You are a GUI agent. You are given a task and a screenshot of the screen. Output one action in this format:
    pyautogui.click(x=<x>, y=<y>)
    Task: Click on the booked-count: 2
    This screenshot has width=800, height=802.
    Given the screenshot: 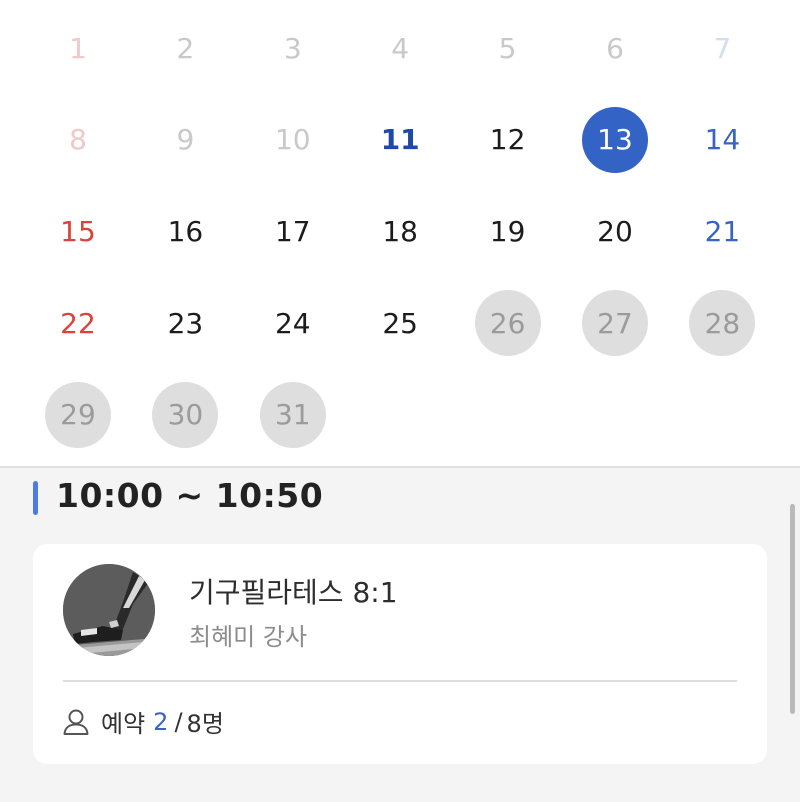 What is the action you would take?
    pyautogui.click(x=161, y=721)
    